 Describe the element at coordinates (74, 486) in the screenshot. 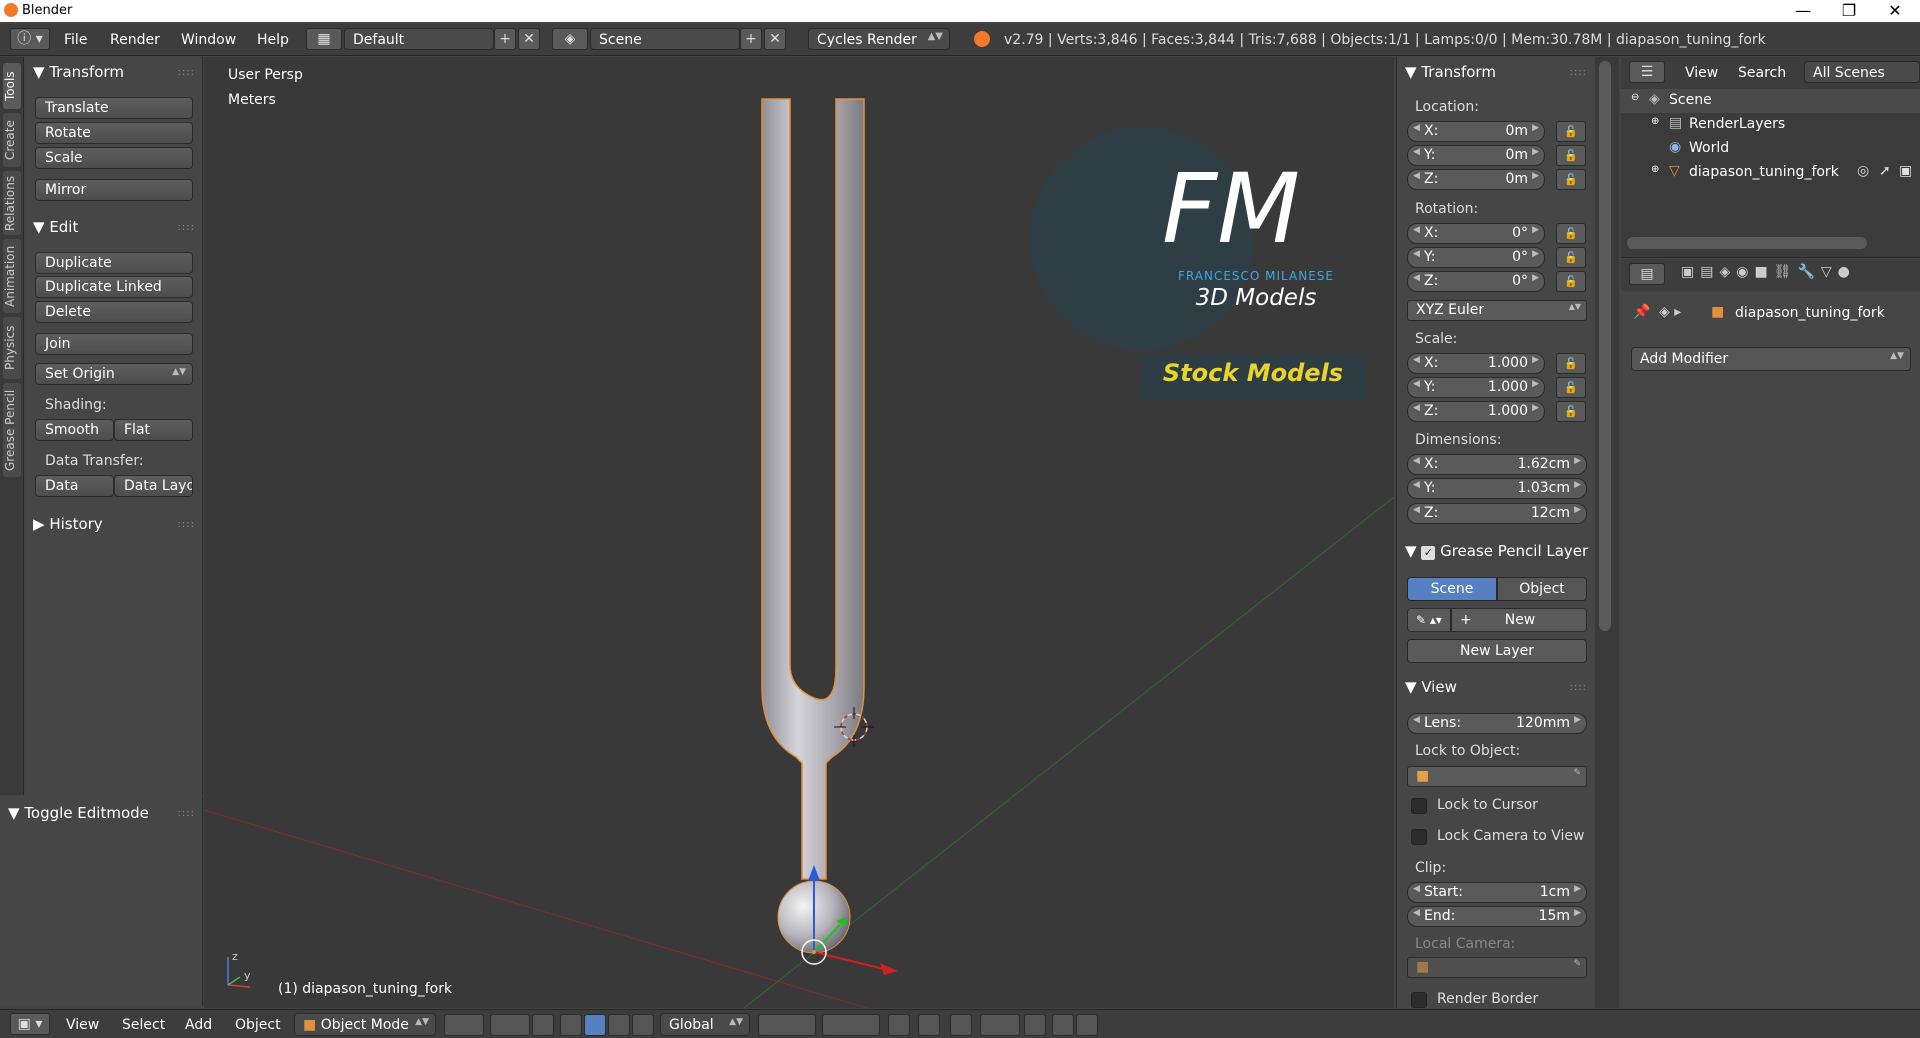

I see `data-transfer-button: Data` at that location.